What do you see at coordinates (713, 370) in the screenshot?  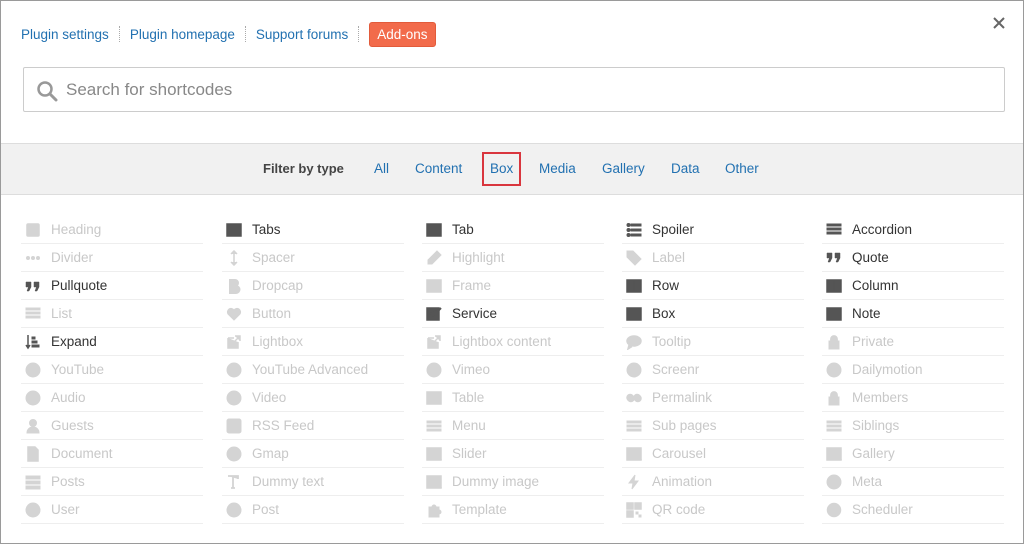 I see `shortcode-item: Screenr` at bounding box center [713, 370].